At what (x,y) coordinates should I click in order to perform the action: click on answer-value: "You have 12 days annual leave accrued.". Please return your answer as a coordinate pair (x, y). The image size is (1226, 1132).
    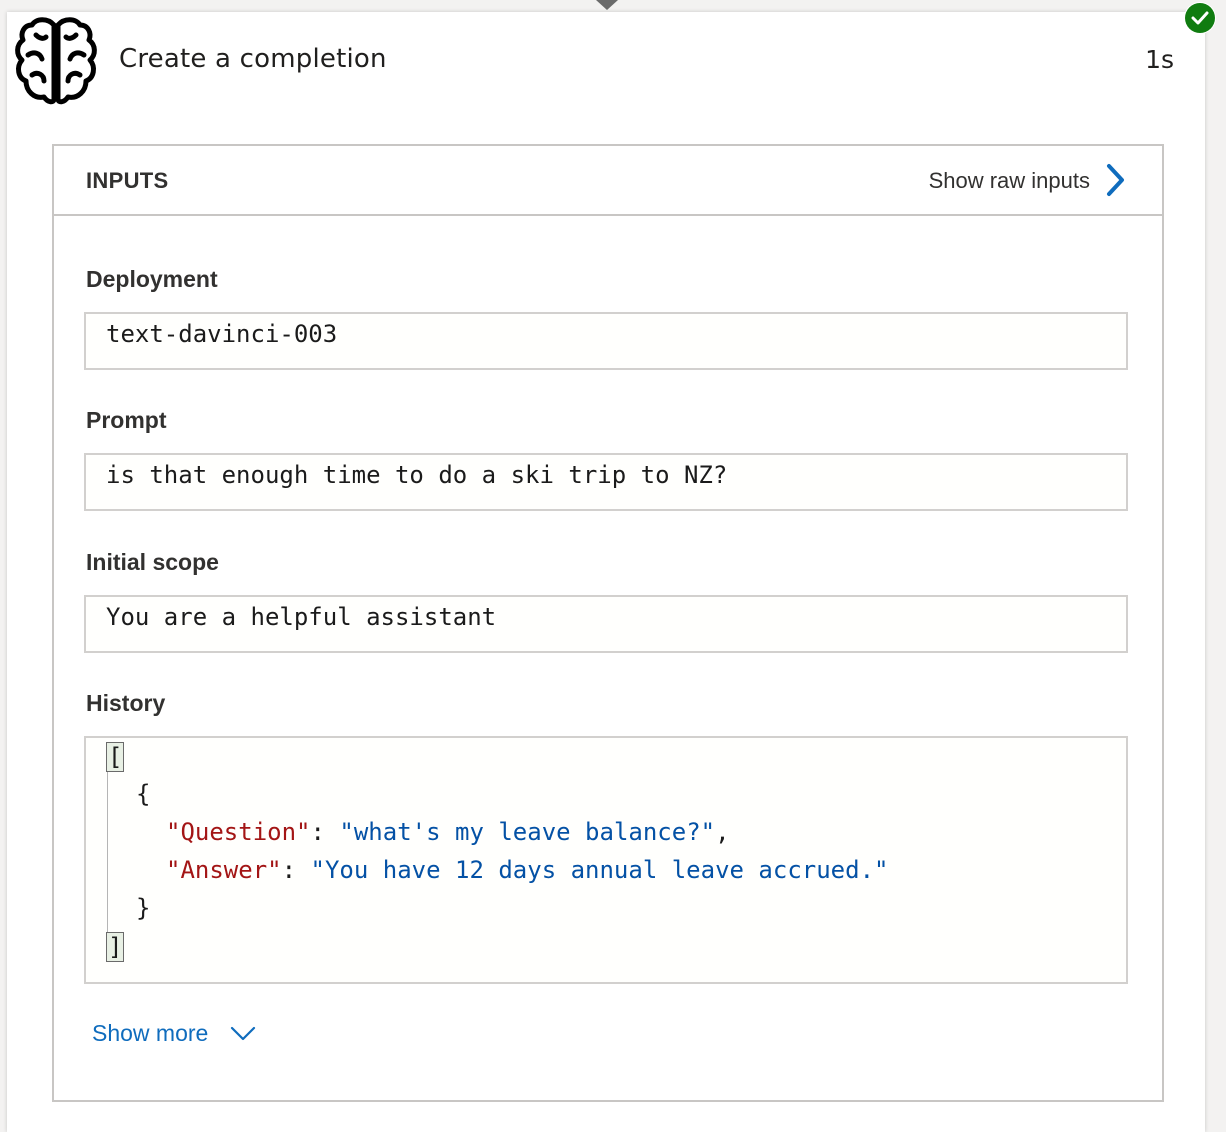
    Looking at the image, I should click on (599, 870).